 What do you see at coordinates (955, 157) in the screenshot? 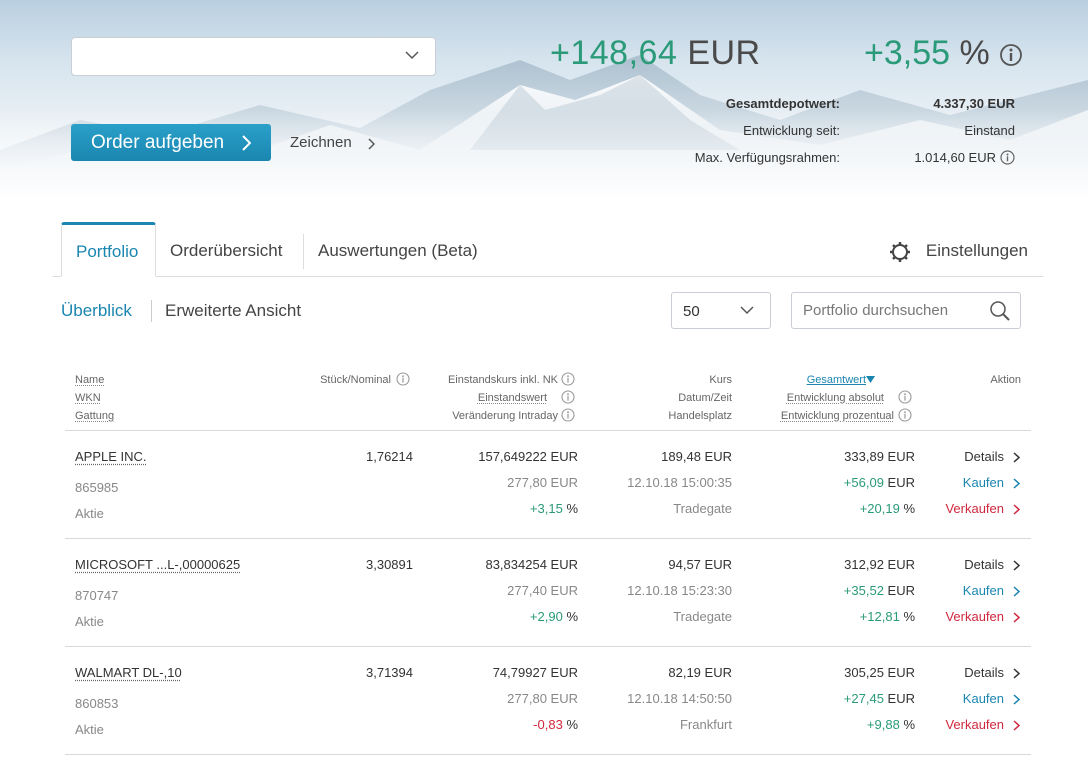
I see `stat-value-verfuegungsrahmen: 1.014,60 EUR` at bounding box center [955, 157].